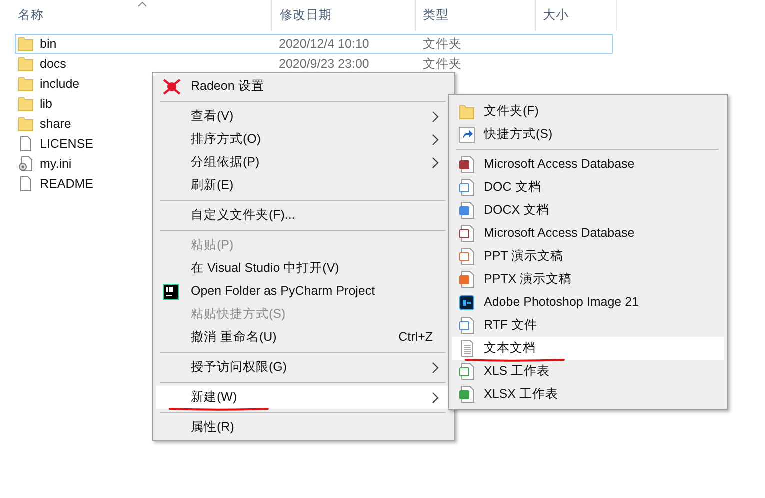 The width and height of the screenshot is (765, 498). Describe the element at coordinates (212, 117) in the screenshot. I see `menu-label: 查看(V)` at that location.